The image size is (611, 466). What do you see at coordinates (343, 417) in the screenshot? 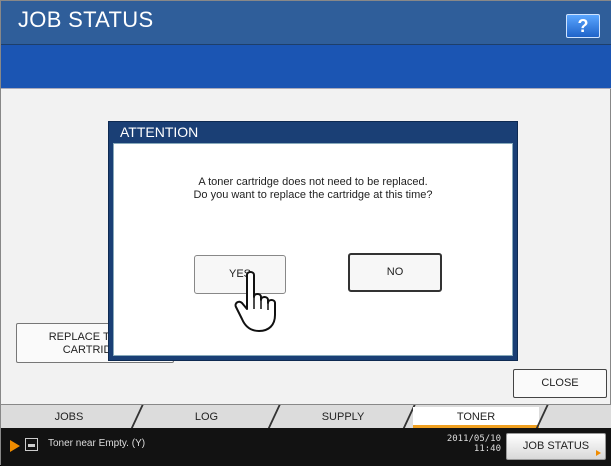
I see `tab-supply: SUPPLY` at bounding box center [343, 417].